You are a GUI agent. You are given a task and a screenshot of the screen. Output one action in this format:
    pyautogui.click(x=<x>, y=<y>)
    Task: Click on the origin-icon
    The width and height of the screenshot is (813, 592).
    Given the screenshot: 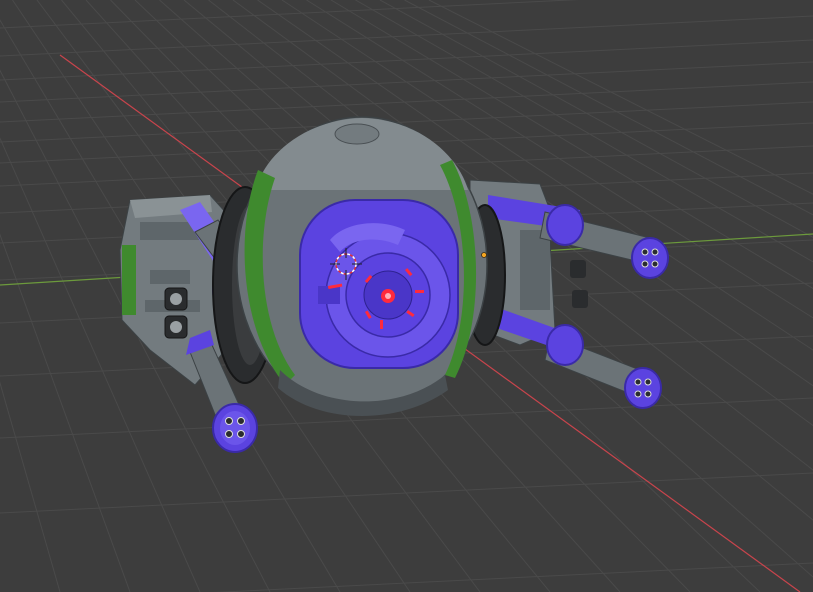 What is the action you would take?
    pyautogui.click(x=484, y=255)
    